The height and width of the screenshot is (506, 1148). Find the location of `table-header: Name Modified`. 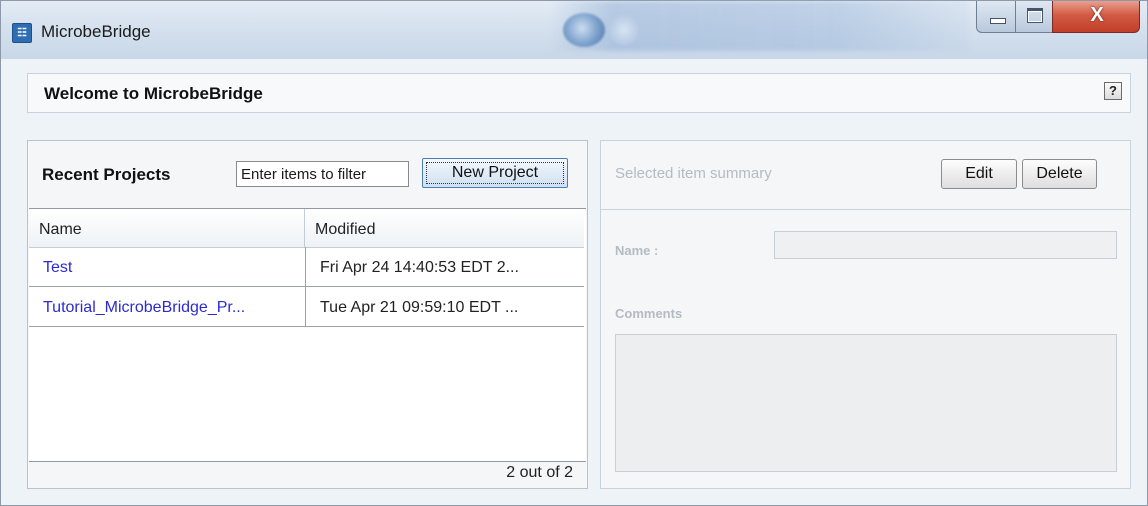

table-header: Name Modified is located at coordinates (306, 228).